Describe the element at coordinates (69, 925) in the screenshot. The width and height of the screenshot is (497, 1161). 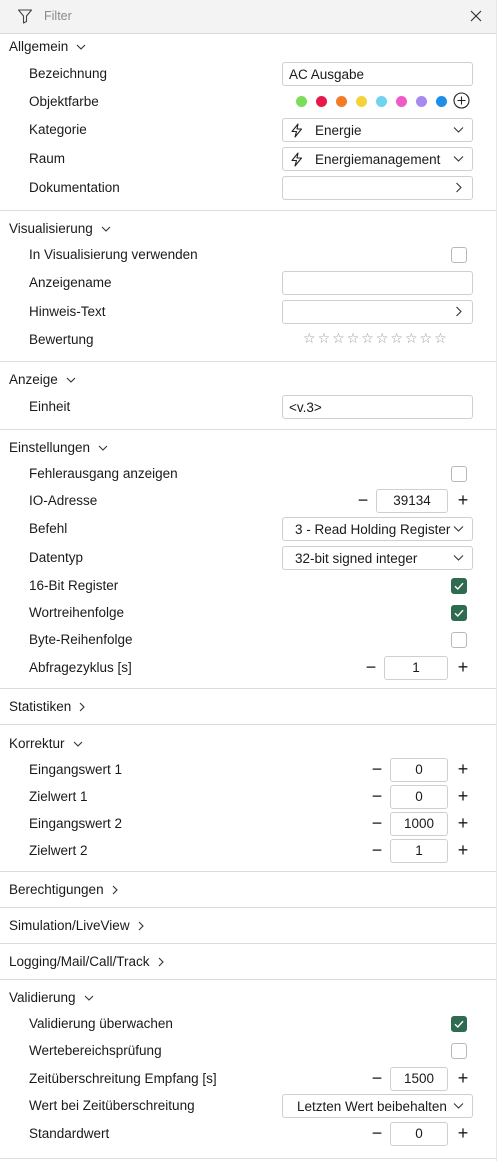
I see `section-title: Simulation/LiveView` at that location.